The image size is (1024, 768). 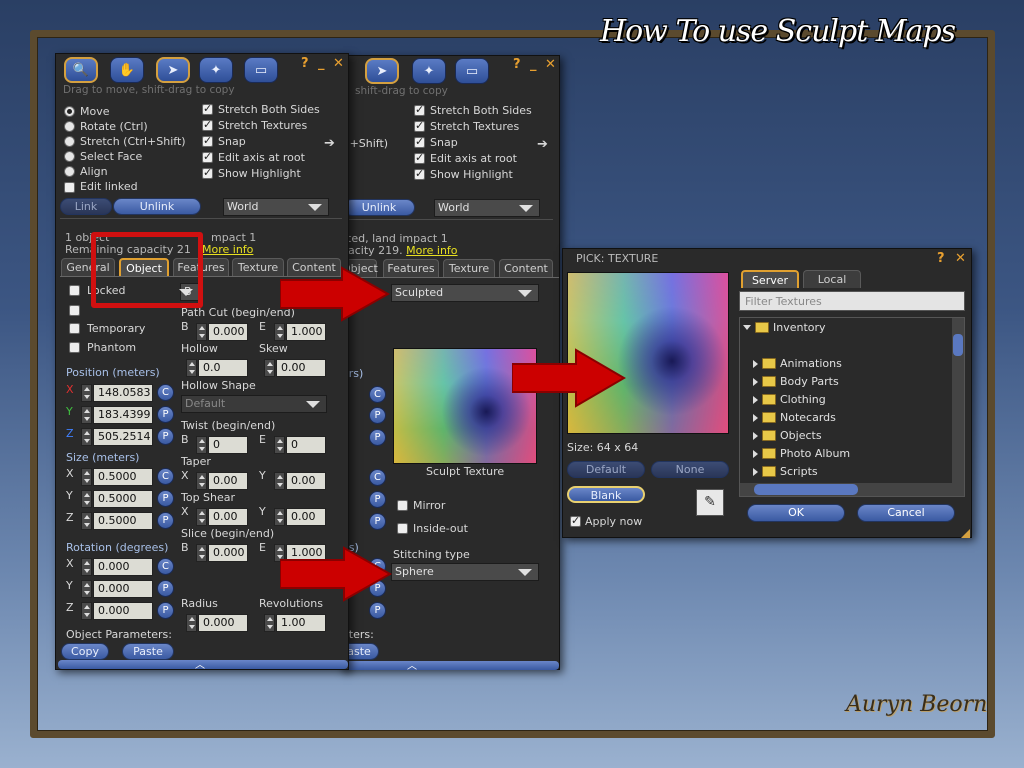 What do you see at coordinates (228, 445) in the screenshot?
I see `twist-begin-input: 0` at bounding box center [228, 445].